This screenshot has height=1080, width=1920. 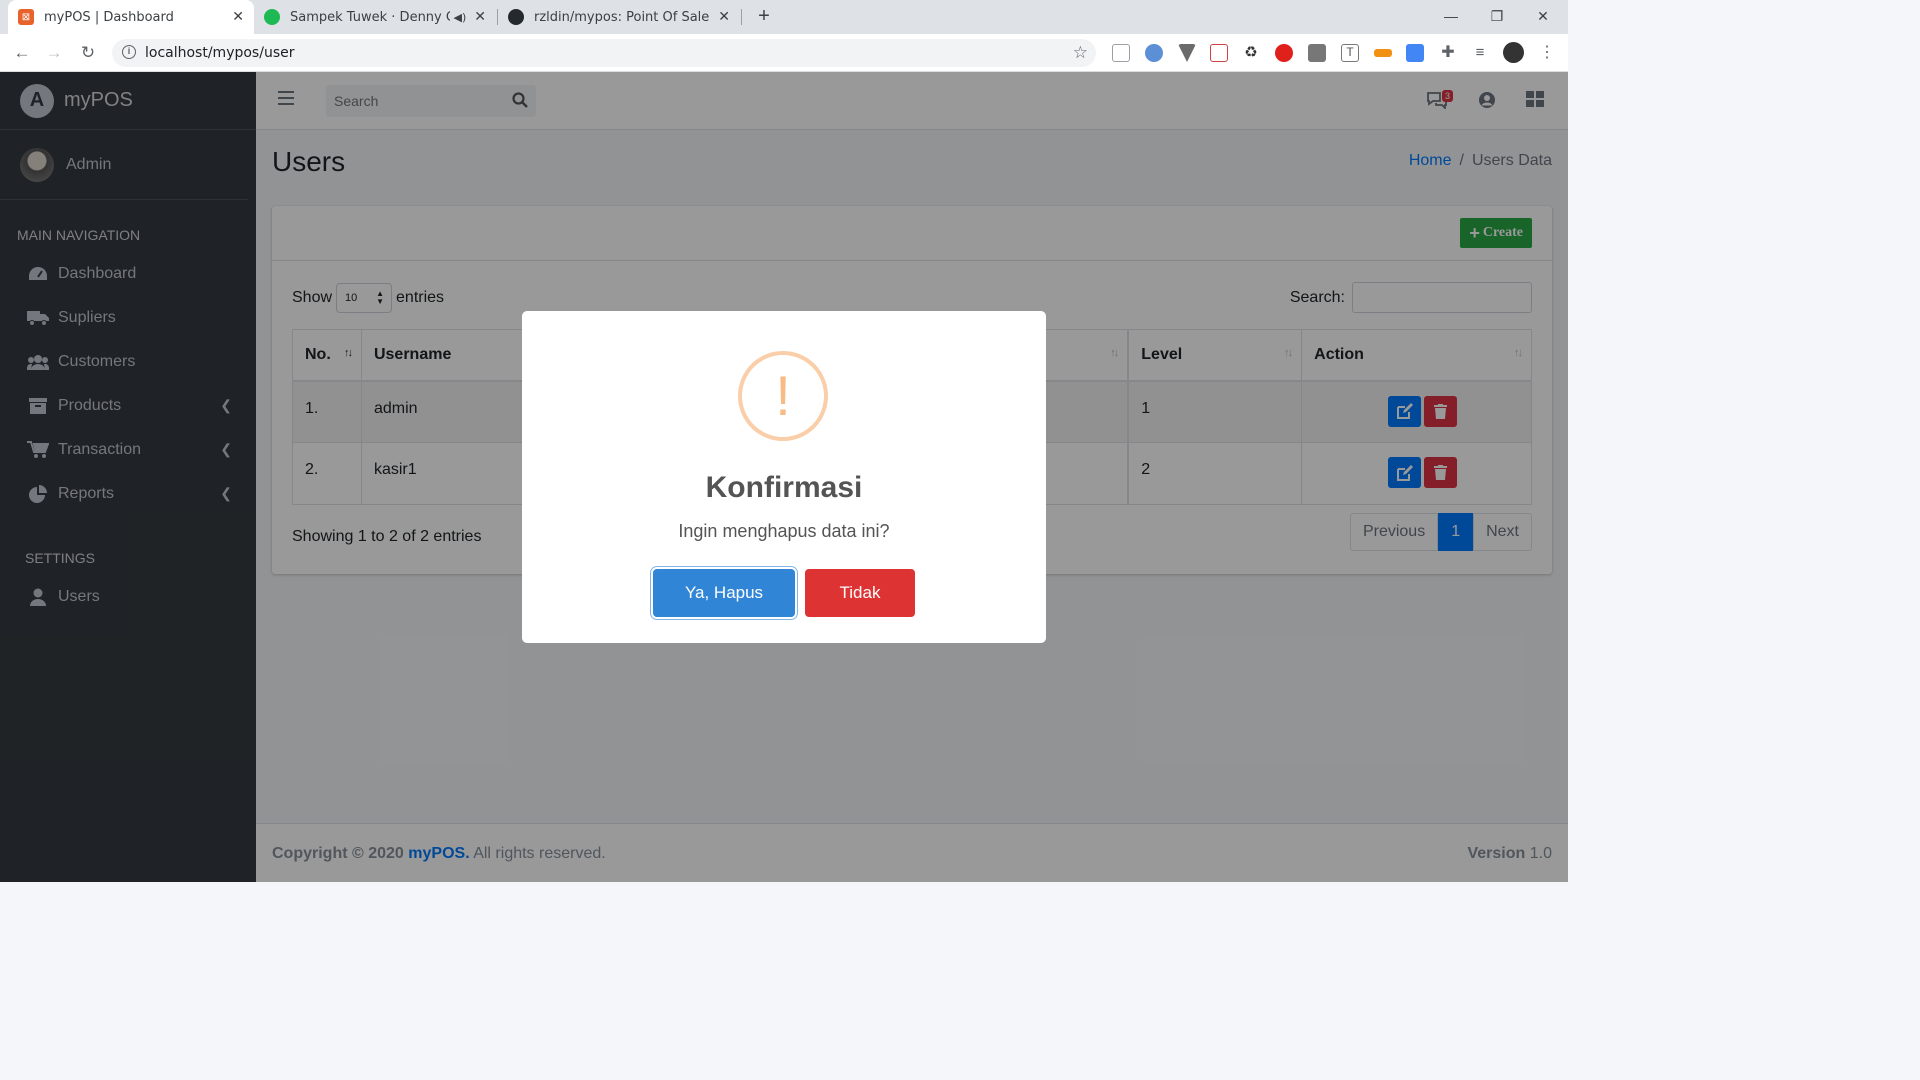 I want to click on adblock-extension-icon, so click(x=1284, y=53).